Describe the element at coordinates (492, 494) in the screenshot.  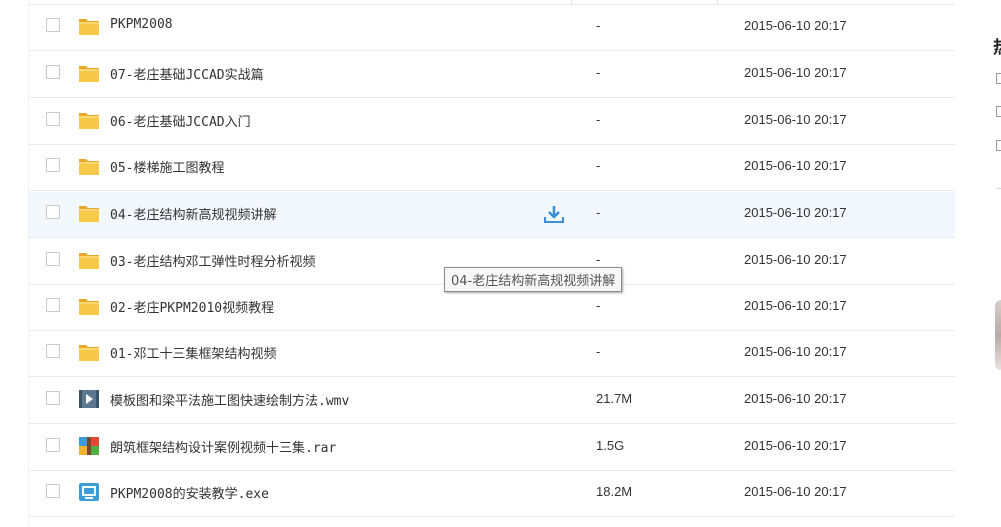
I see `file-row: PKPM2008的安装教学.exe 18.2M 2015-06-10 20:17` at that location.